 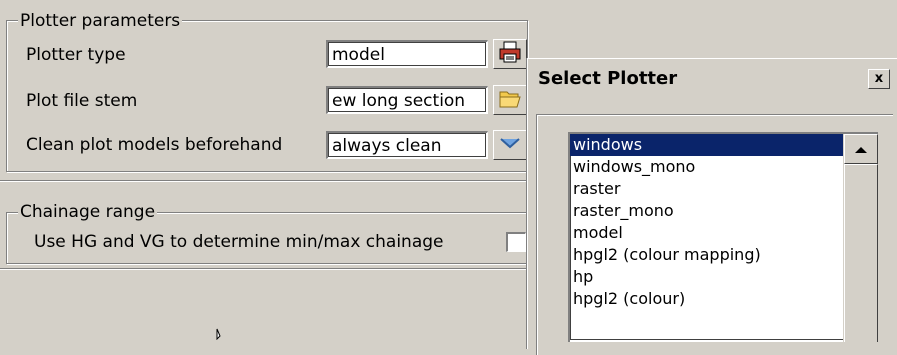 I want to click on scroll-thumb, so click(x=861, y=253).